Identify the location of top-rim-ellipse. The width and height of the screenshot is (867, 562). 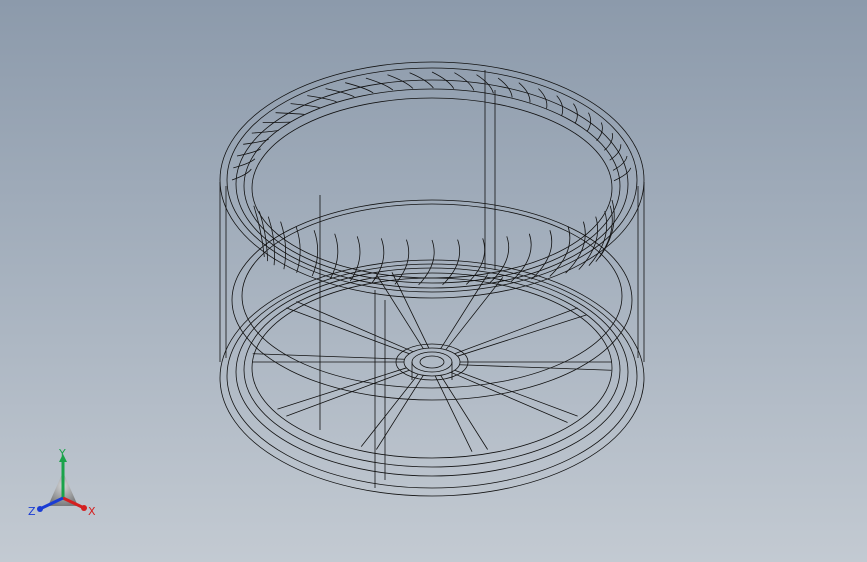
(432, 188).